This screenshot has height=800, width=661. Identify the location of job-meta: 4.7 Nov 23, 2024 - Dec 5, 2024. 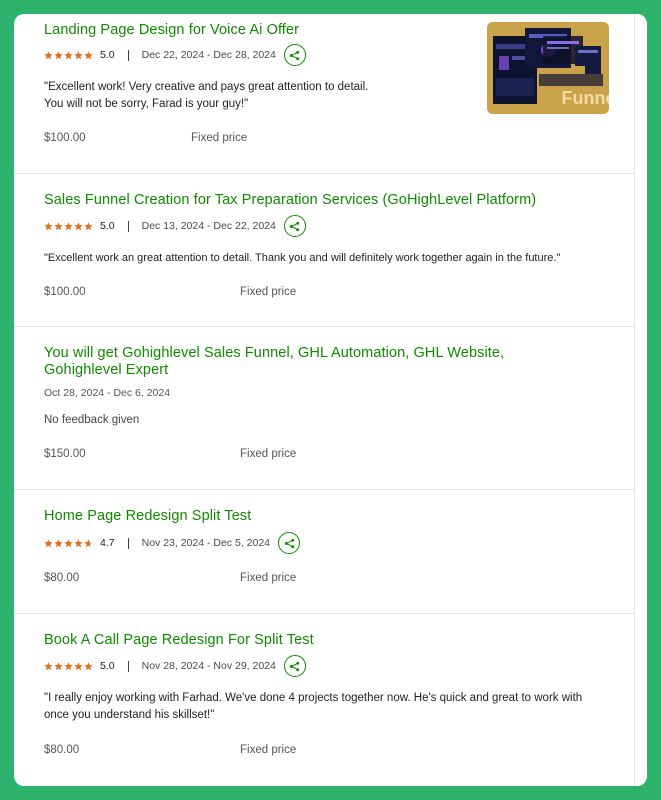
(172, 543).